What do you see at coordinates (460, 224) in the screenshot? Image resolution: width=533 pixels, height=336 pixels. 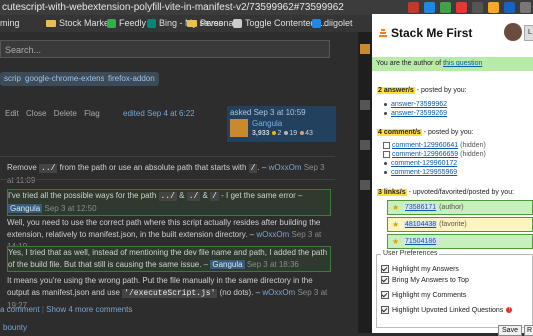 I see `linked-question-row: ★ 48104438 (favorite)` at bounding box center [460, 224].